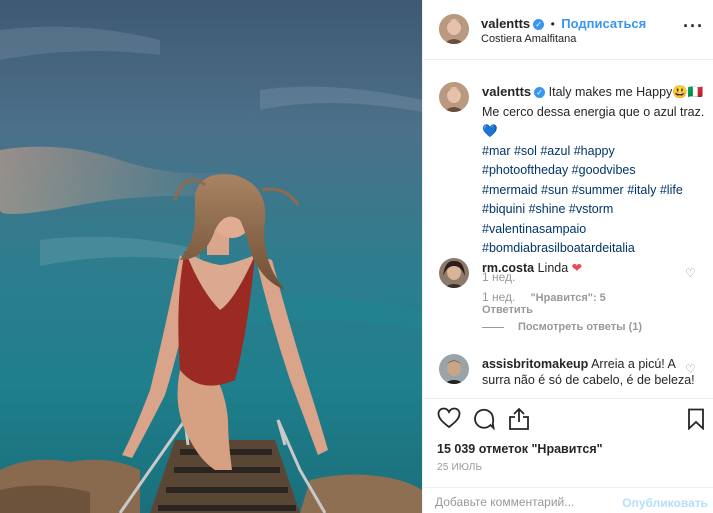 Image resolution: width=713 pixels, height=513 pixels. What do you see at coordinates (459, 467) in the screenshot?
I see `post-date: 25 июль` at bounding box center [459, 467].